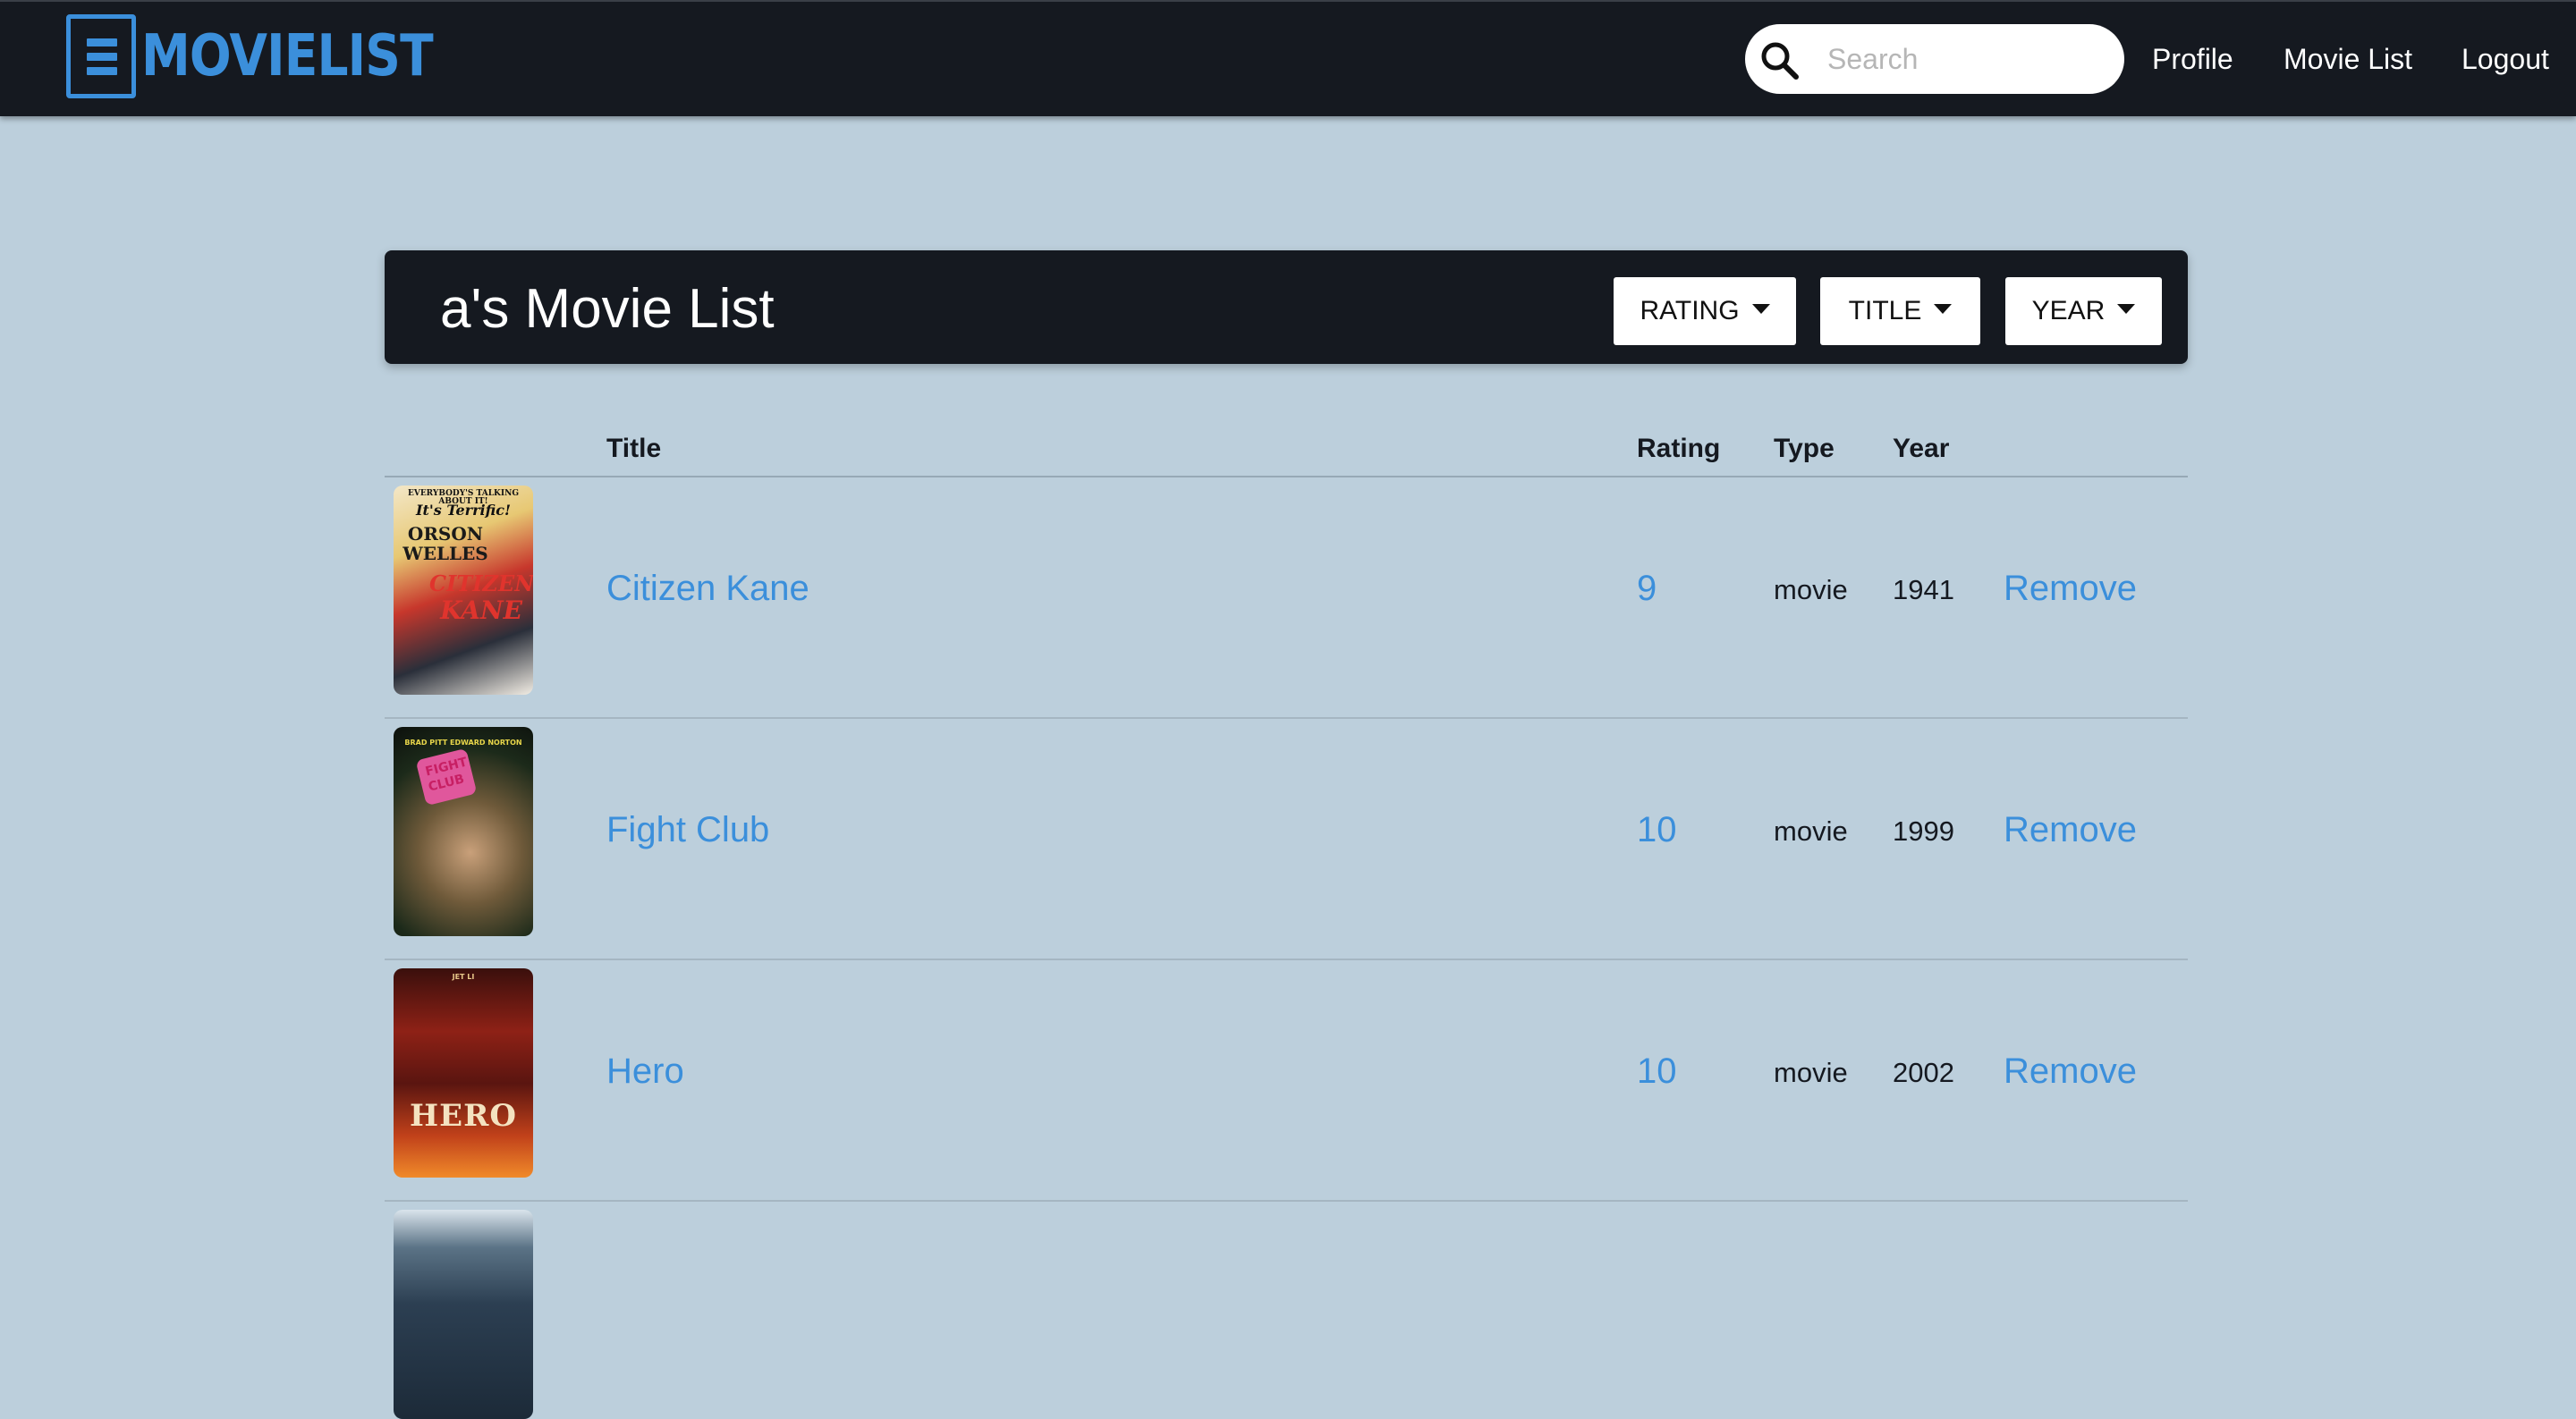 The width and height of the screenshot is (2576, 1419). What do you see at coordinates (1678, 449) in the screenshot?
I see `column-header-rating: Rating` at bounding box center [1678, 449].